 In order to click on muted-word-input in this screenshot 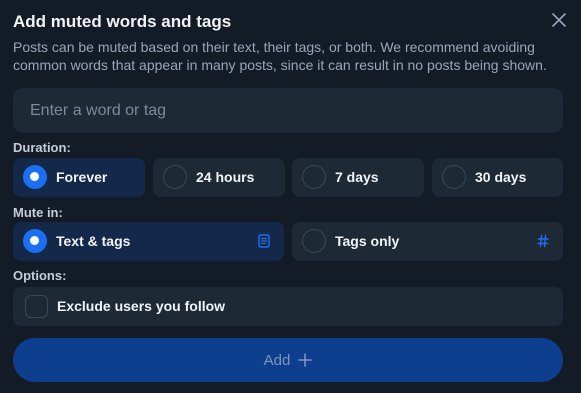, I will do `click(288, 110)`.